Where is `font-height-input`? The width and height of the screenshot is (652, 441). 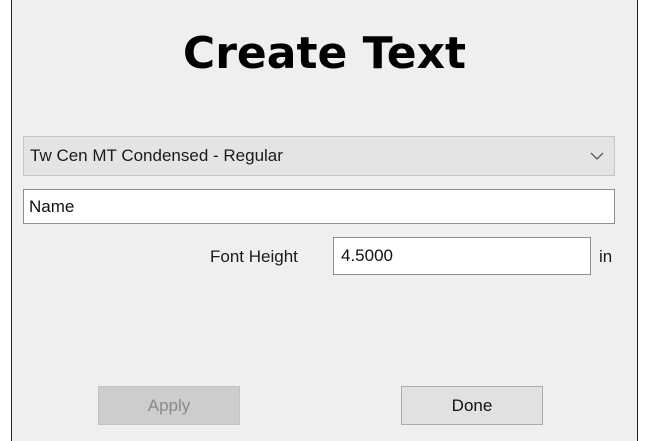 font-height-input is located at coordinates (462, 256).